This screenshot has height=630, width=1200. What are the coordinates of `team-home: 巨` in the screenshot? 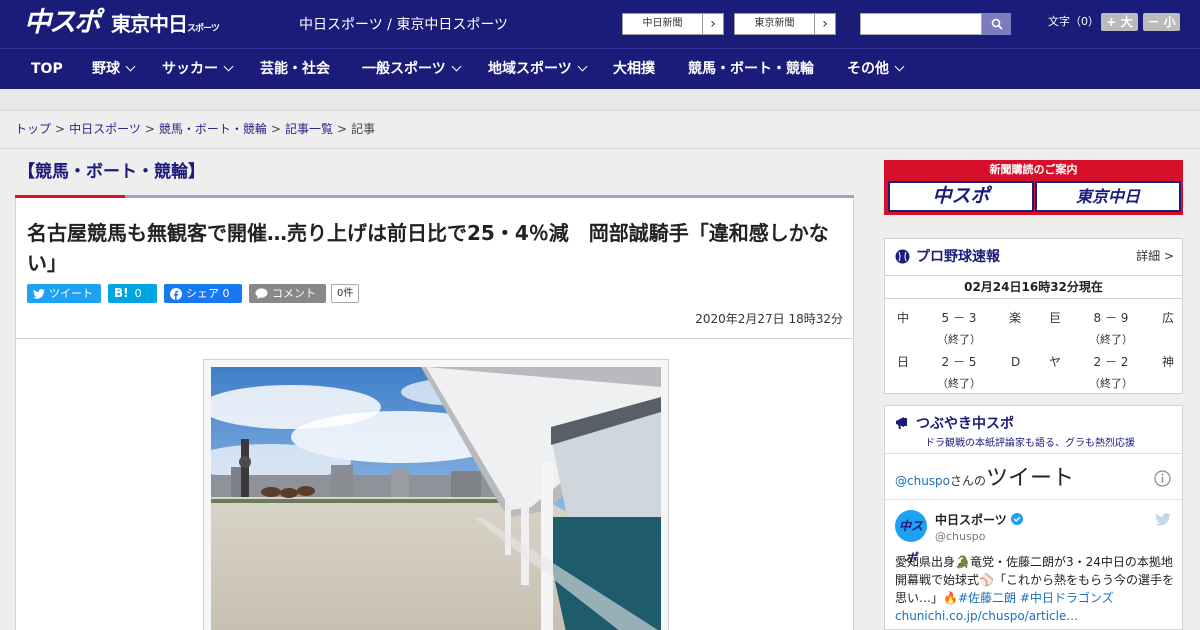 It's located at (1055, 318).